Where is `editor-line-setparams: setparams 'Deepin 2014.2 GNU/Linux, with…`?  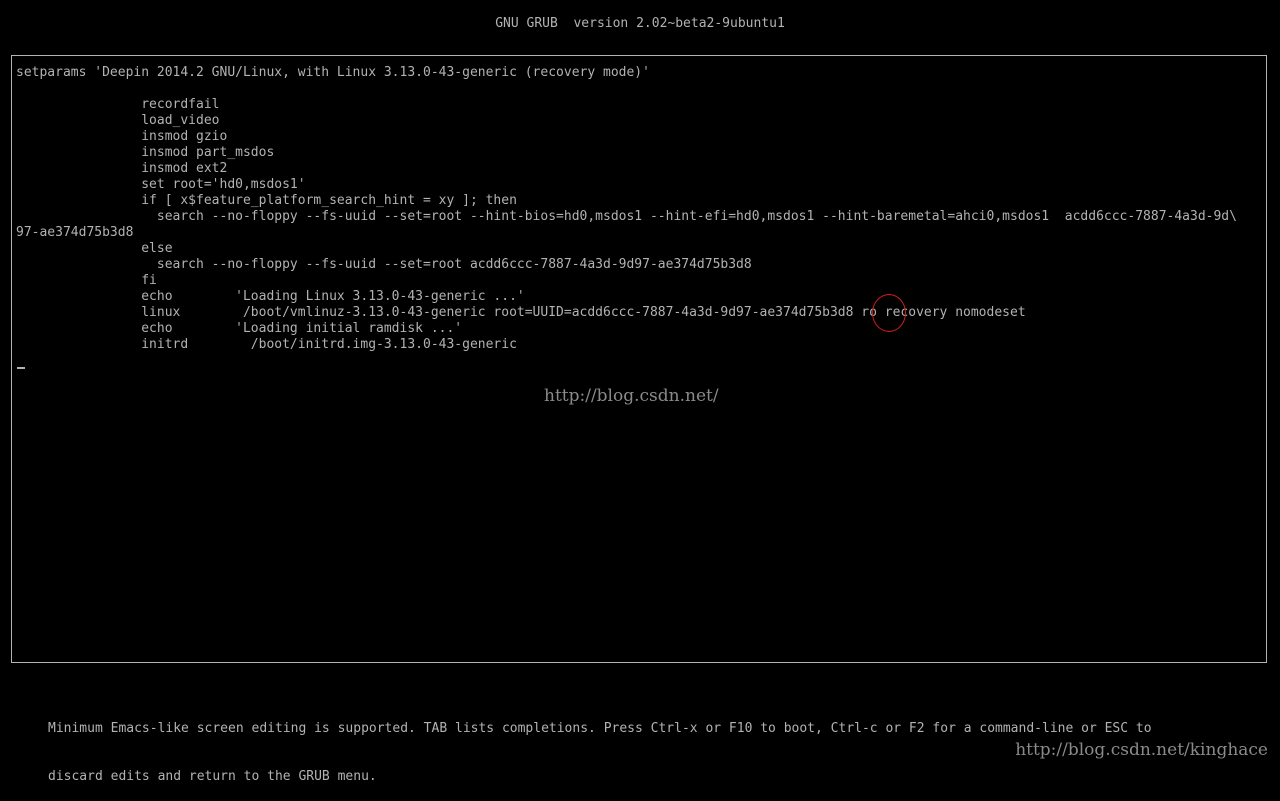
editor-line-setparams: setparams 'Deepin 2014.2 GNU/Linux, with… is located at coordinates (626, 73).